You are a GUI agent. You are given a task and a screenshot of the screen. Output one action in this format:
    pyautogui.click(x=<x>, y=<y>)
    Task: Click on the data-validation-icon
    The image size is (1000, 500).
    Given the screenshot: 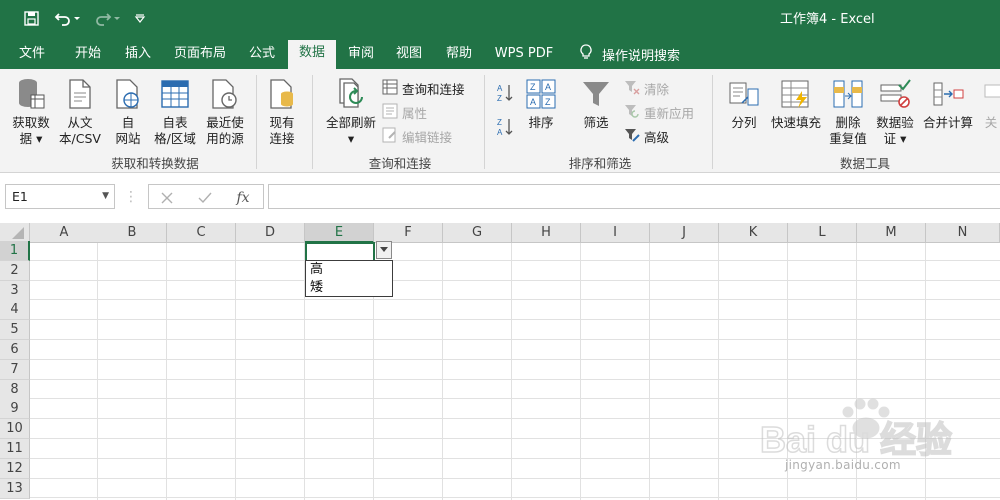 What is the action you would take?
    pyautogui.click(x=895, y=94)
    